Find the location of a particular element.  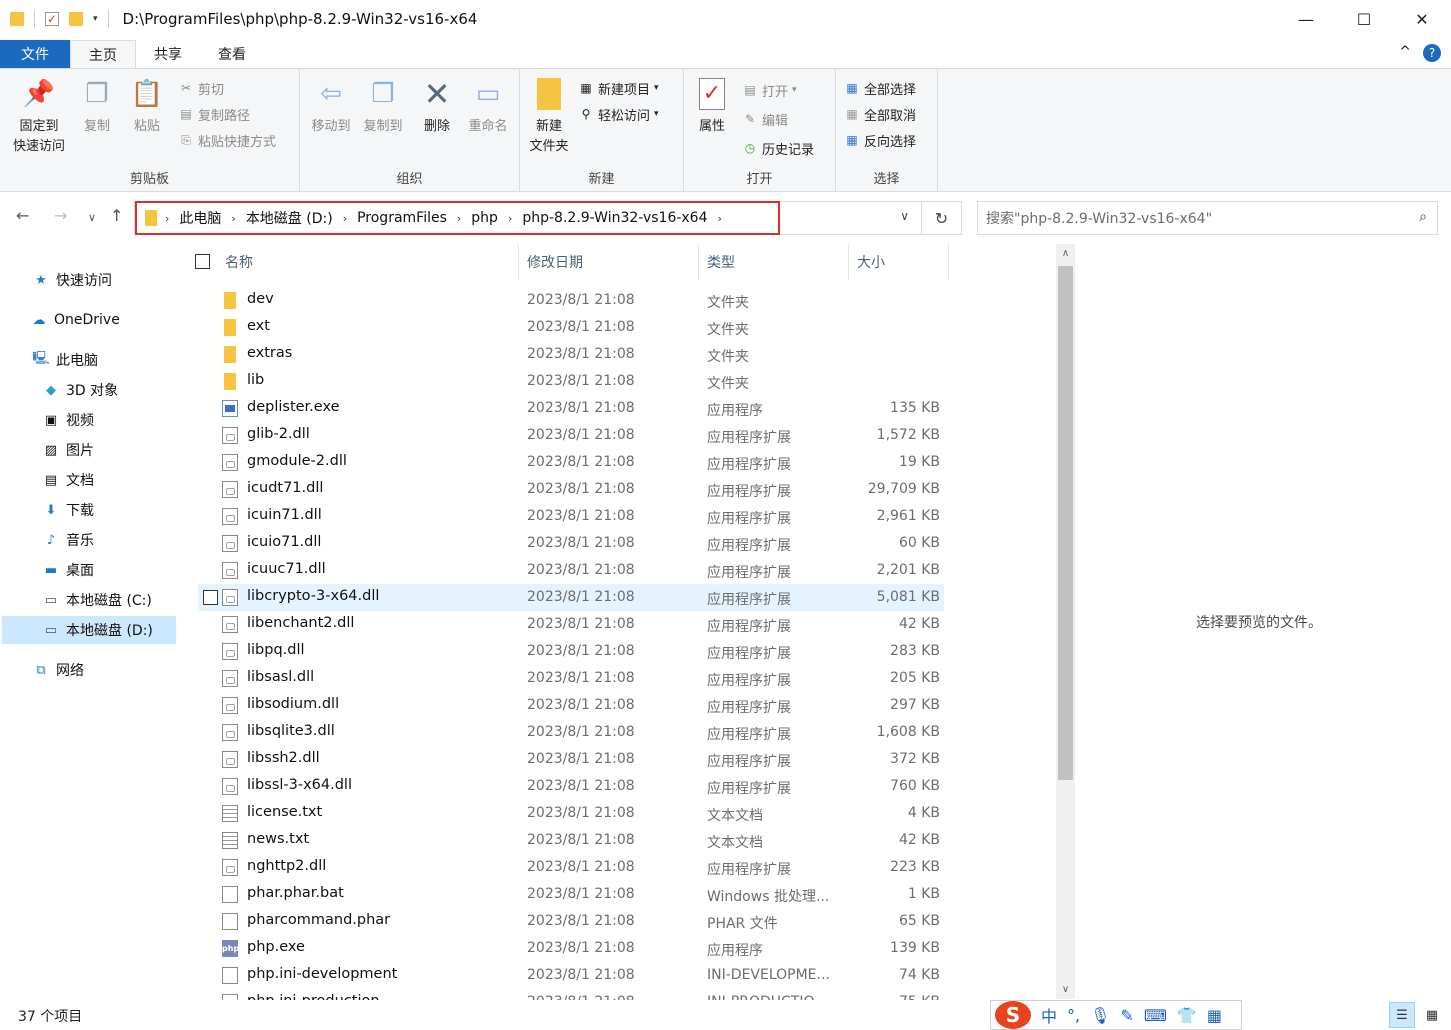

table-row: libsasl.dll 2023/8/1 21:08 应用程序扩展 205 KB is located at coordinates (571, 678).